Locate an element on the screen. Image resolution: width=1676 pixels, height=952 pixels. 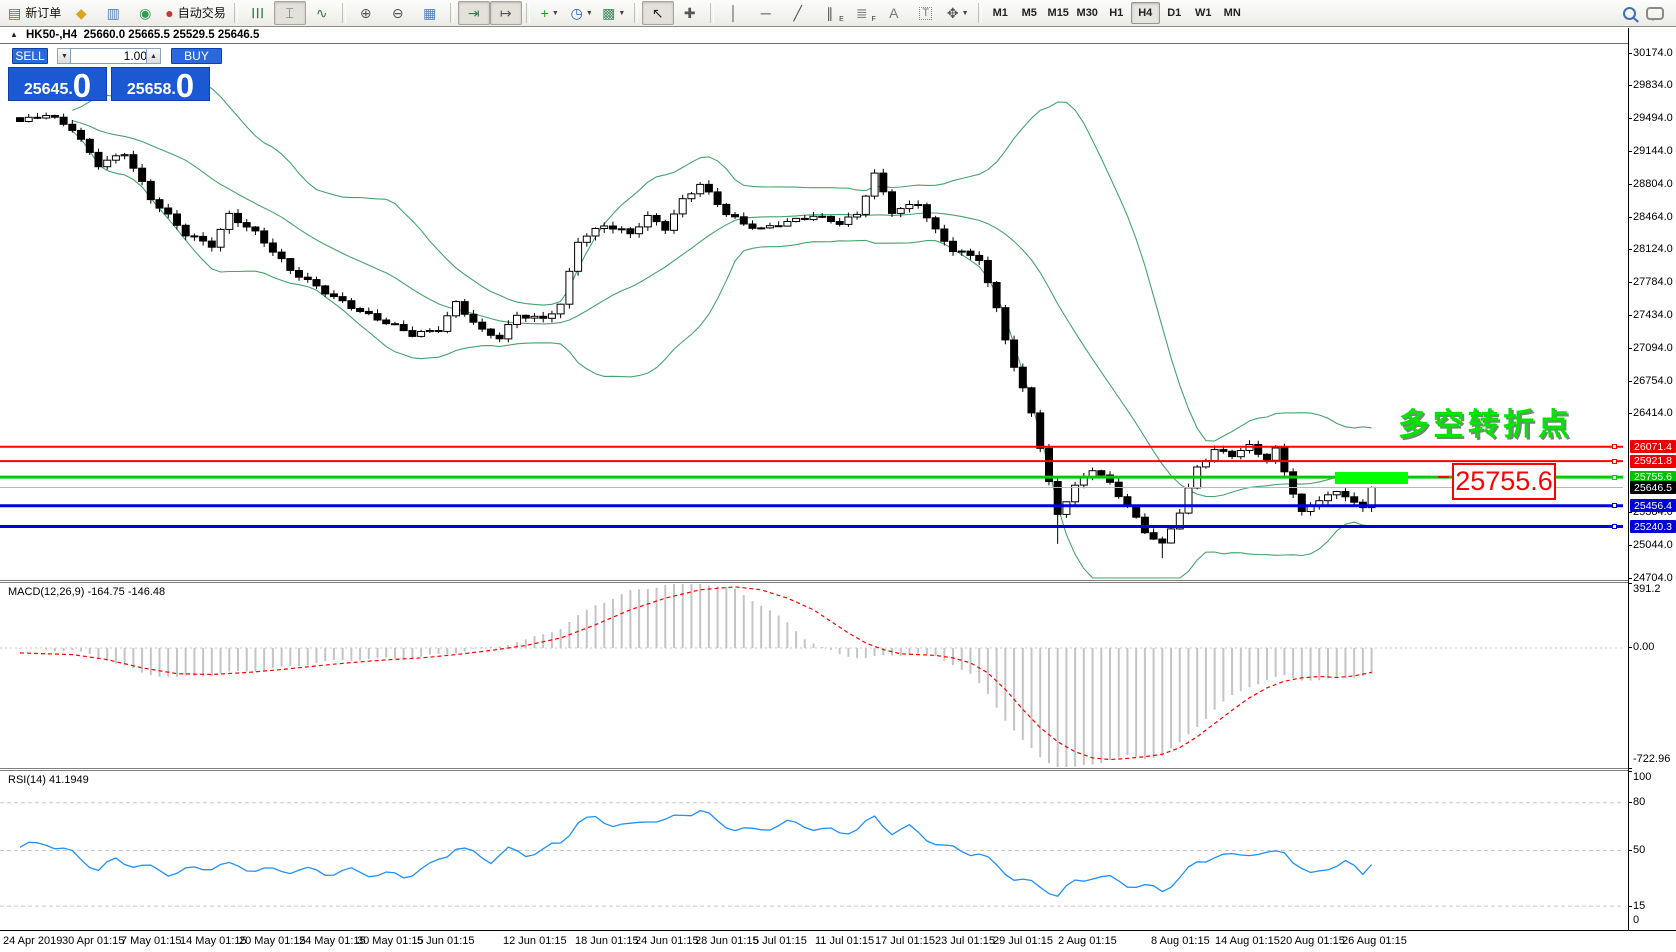
bid-price-big-digit: 0 is located at coordinates (82, 85).